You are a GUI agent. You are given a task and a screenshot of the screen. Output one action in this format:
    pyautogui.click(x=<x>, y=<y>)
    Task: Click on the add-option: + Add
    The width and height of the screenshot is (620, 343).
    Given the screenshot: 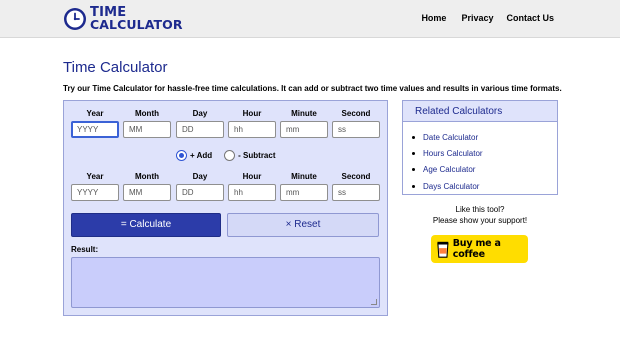 What is the action you would take?
    pyautogui.click(x=194, y=155)
    